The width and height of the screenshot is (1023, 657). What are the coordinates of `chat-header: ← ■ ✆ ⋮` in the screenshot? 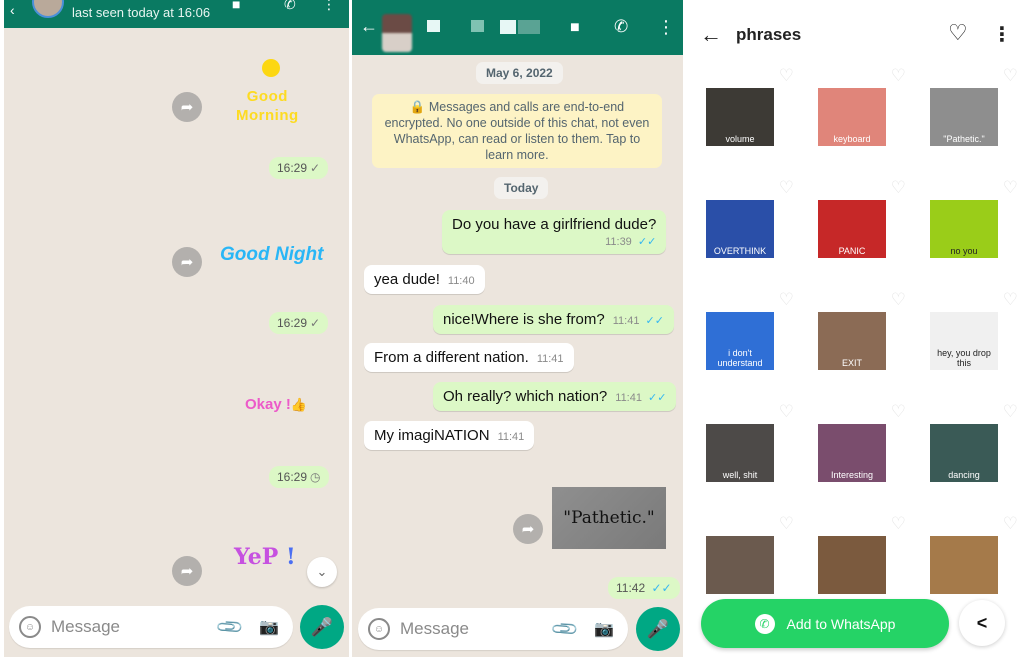 It's located at (517, 27).